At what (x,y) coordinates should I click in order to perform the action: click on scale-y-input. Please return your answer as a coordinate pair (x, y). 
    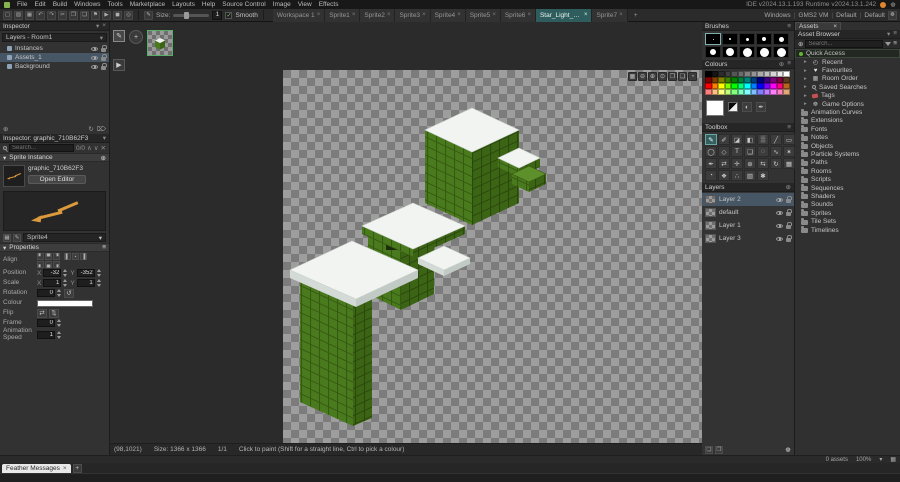
    Looking at the image, I should click on (85, 283).